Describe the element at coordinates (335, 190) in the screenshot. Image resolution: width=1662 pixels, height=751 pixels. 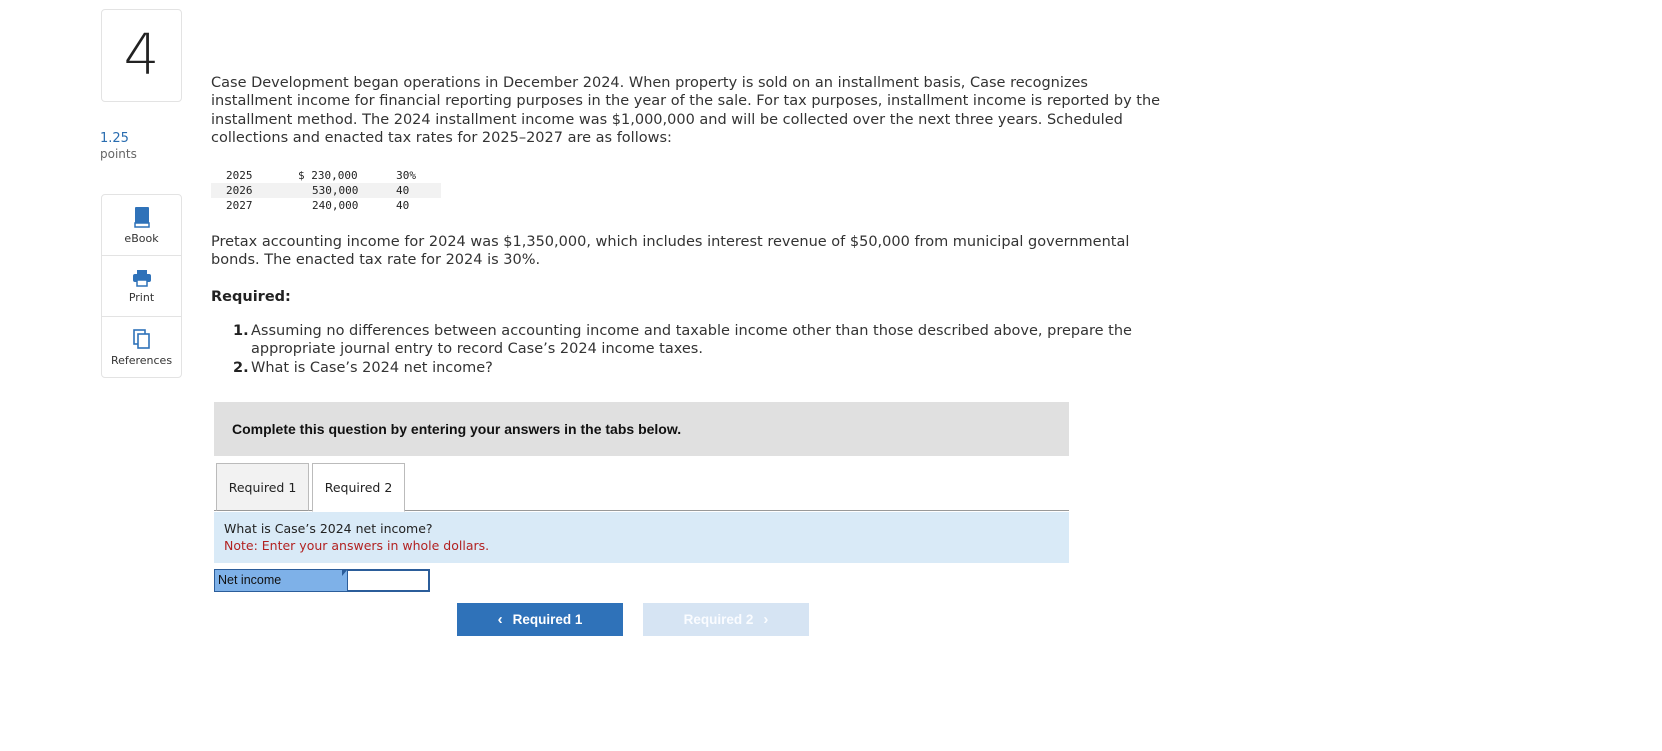
I see `schedule-amount: 530,000` at that location.